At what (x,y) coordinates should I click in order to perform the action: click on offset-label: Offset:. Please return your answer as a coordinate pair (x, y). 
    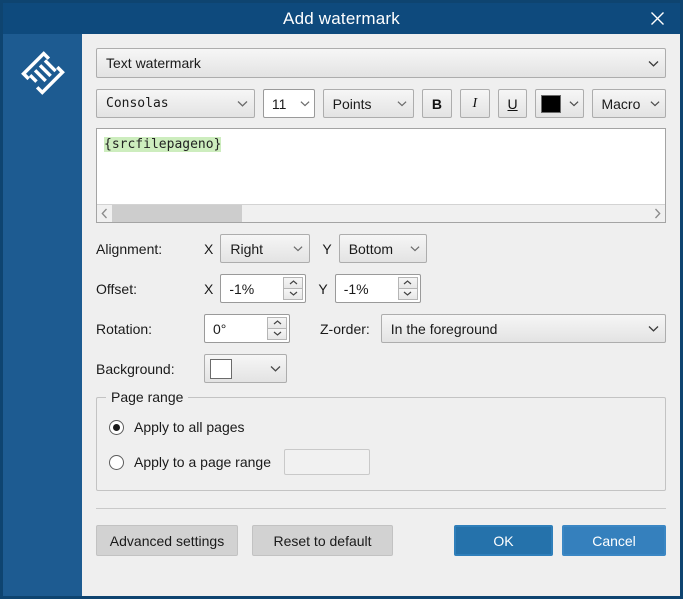
    Looking at the image, I should click on (116, 288).